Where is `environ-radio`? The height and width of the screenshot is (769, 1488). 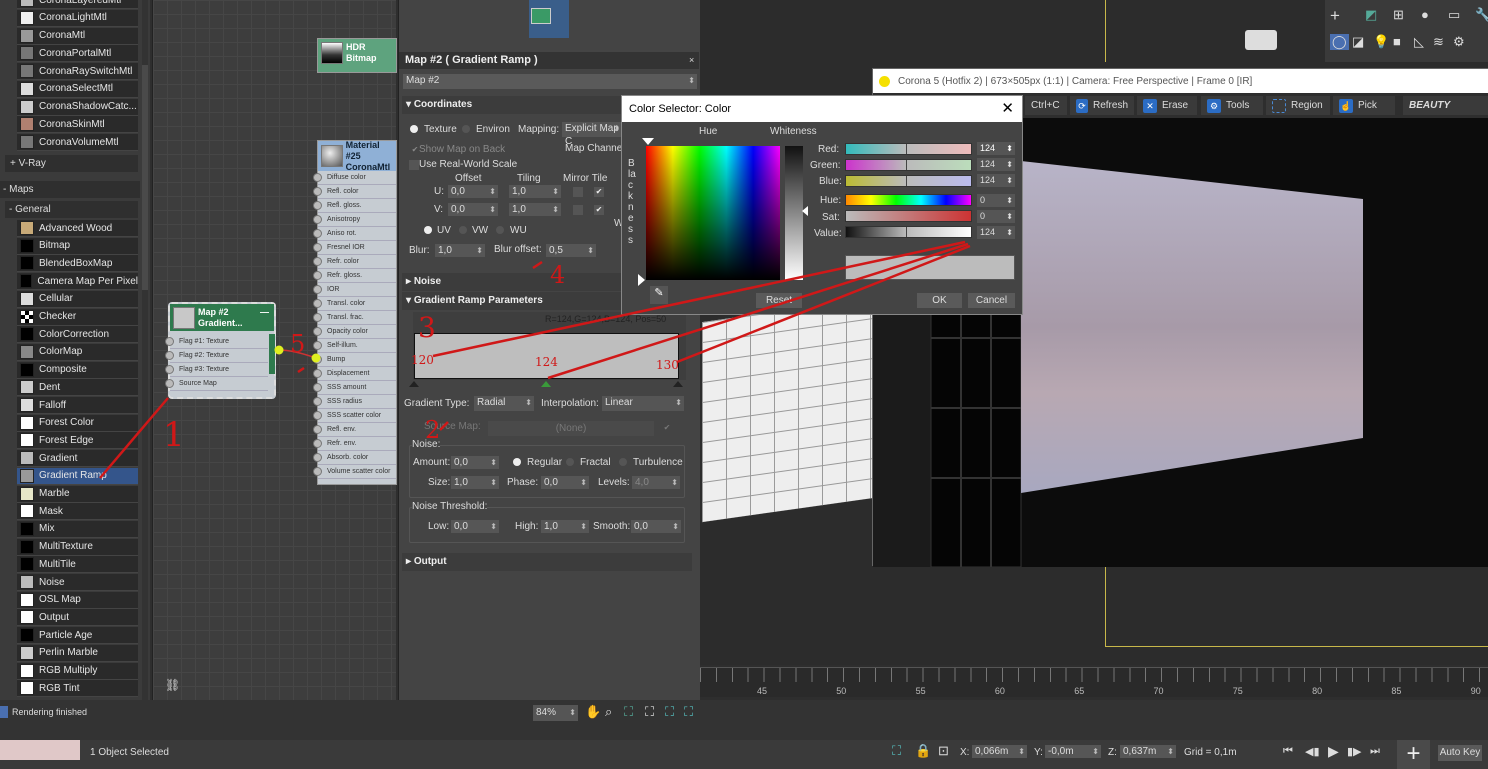
environ-radio is located at coordinates (466, 129).